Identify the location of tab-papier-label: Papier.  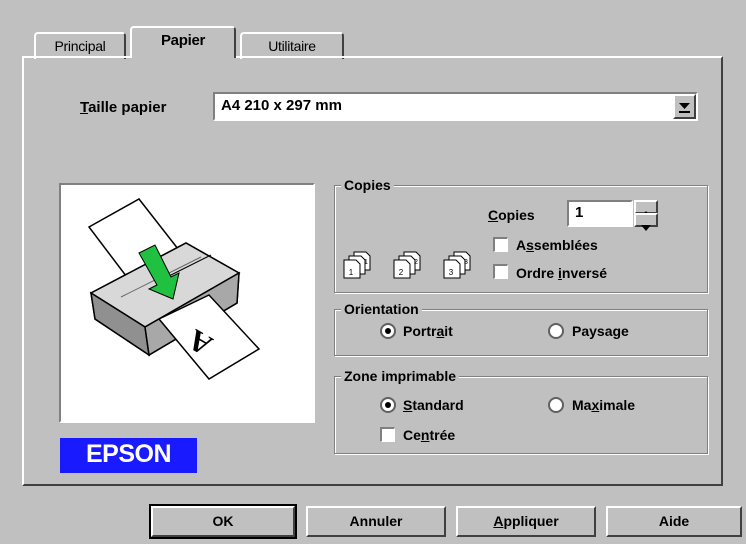
(183, 40).